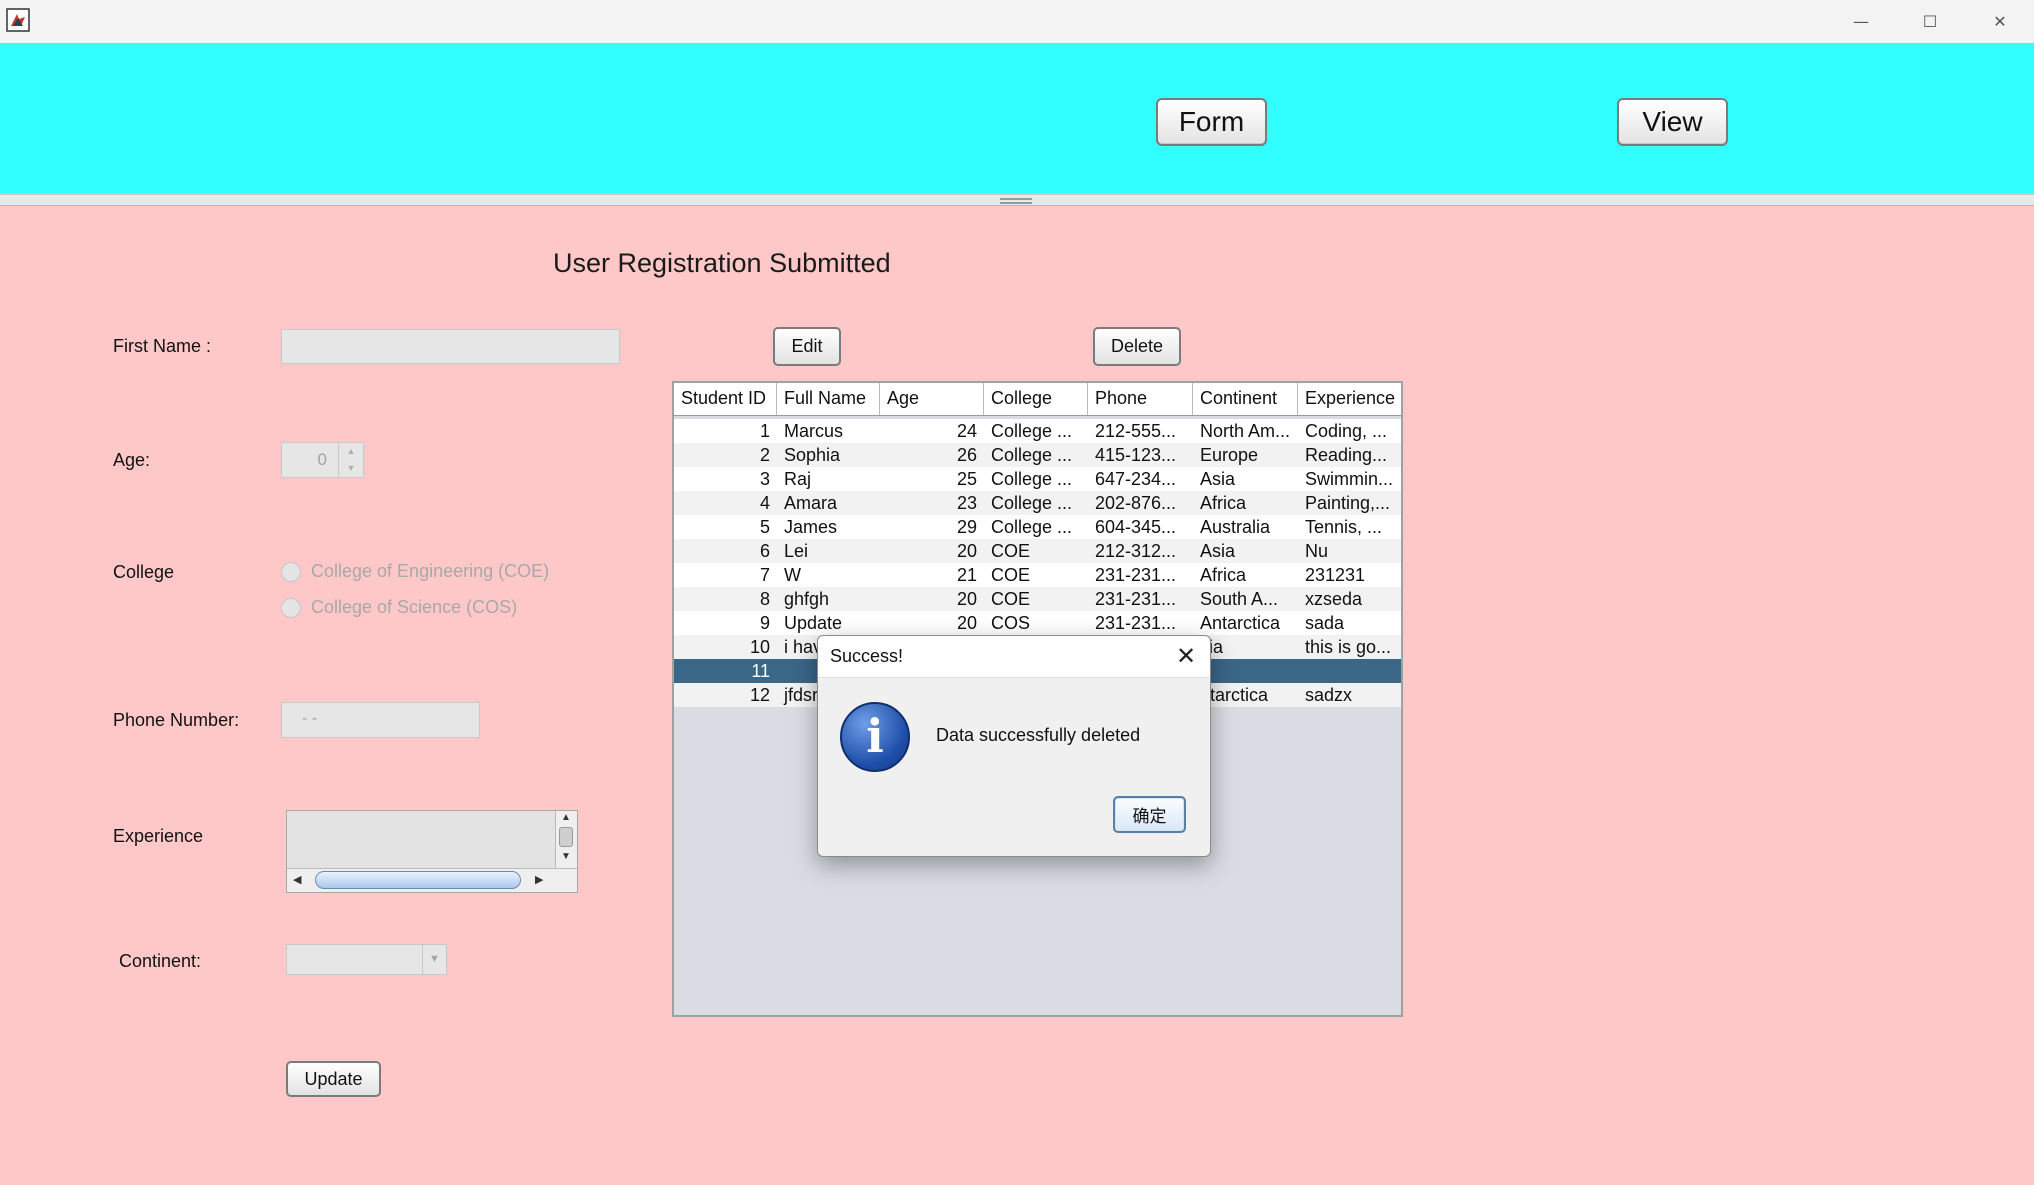 This screenshot has width=2034, height=1185. I want to click on table-cell: sada, so click(1349, 623).